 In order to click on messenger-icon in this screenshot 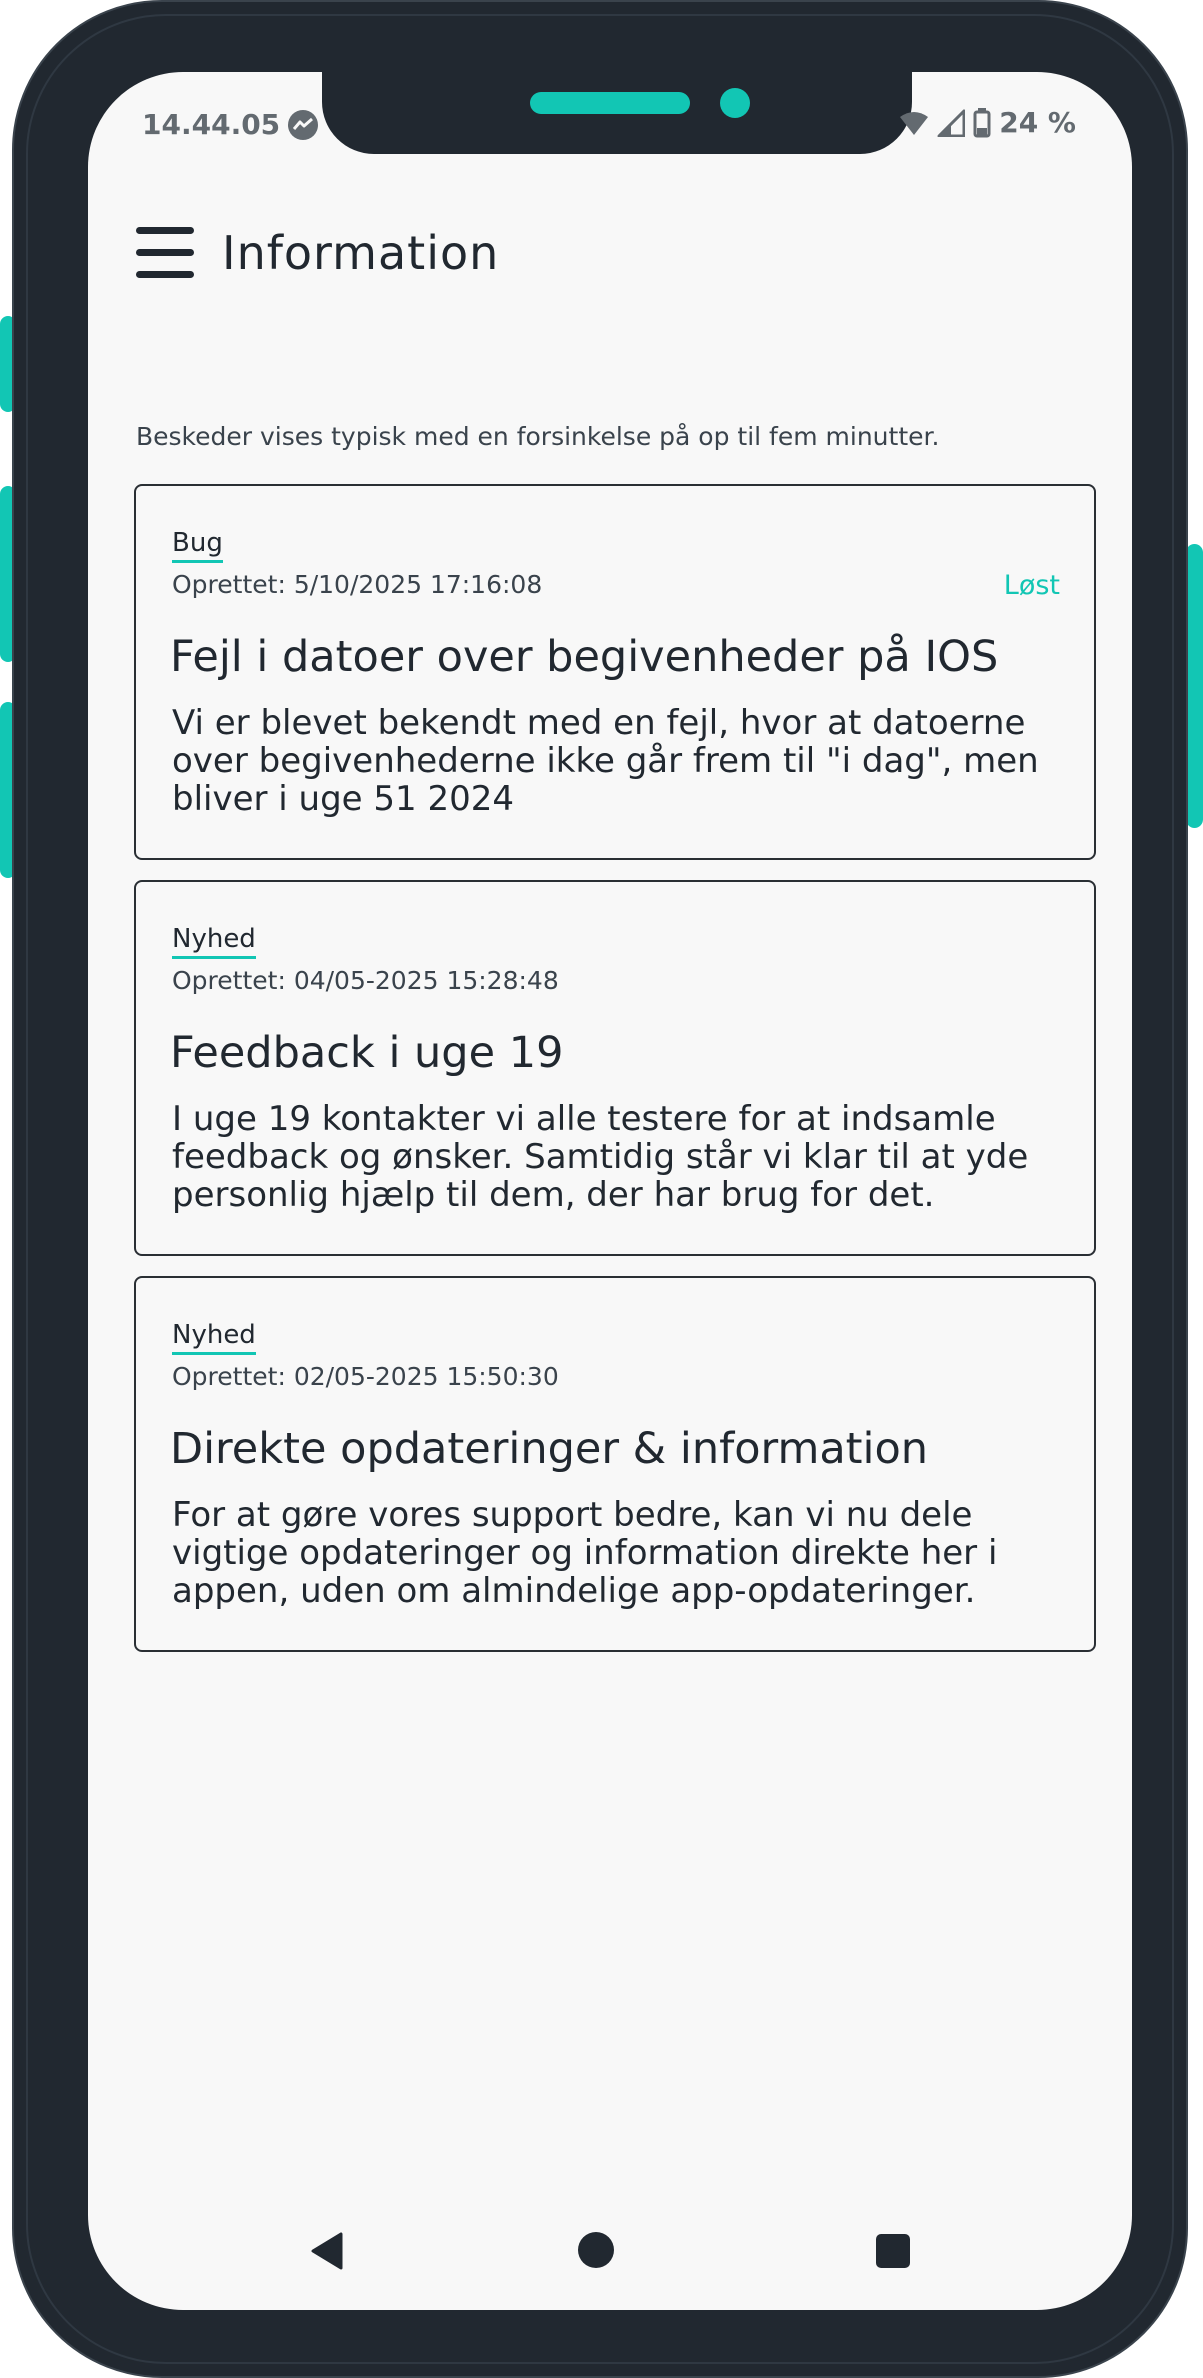, I will do `click(303, 125)`.